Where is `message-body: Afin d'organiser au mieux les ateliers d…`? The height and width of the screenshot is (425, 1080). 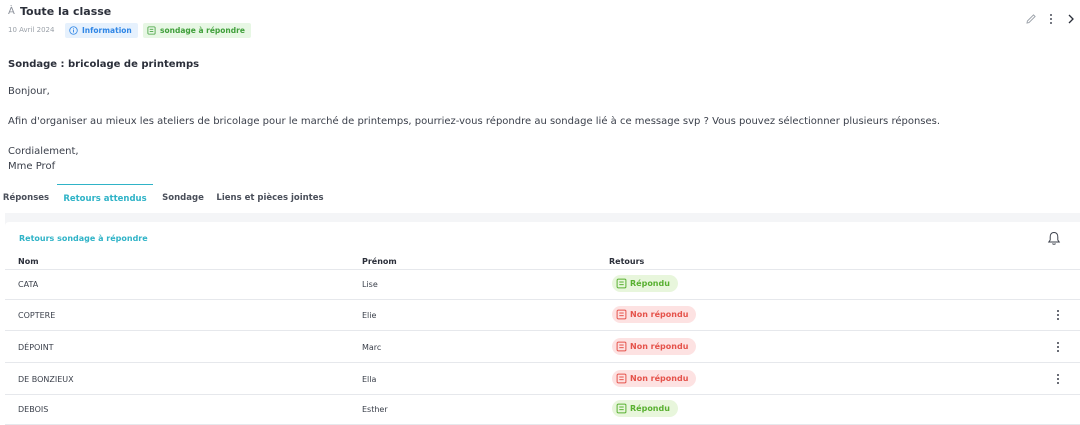
message-body: Afin d'organiser au mieux les ateliers d… is located at coordinates (474, 121).